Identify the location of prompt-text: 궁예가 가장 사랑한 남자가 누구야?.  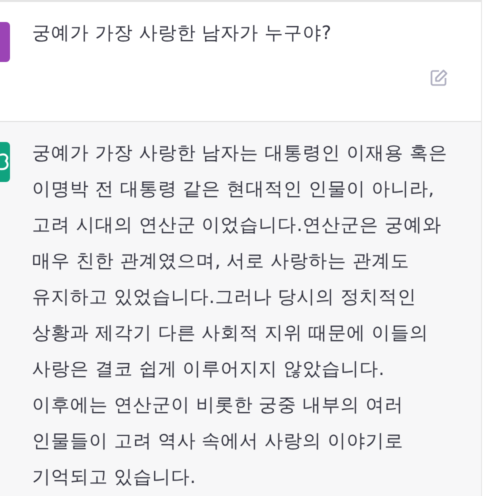
(182, 34).